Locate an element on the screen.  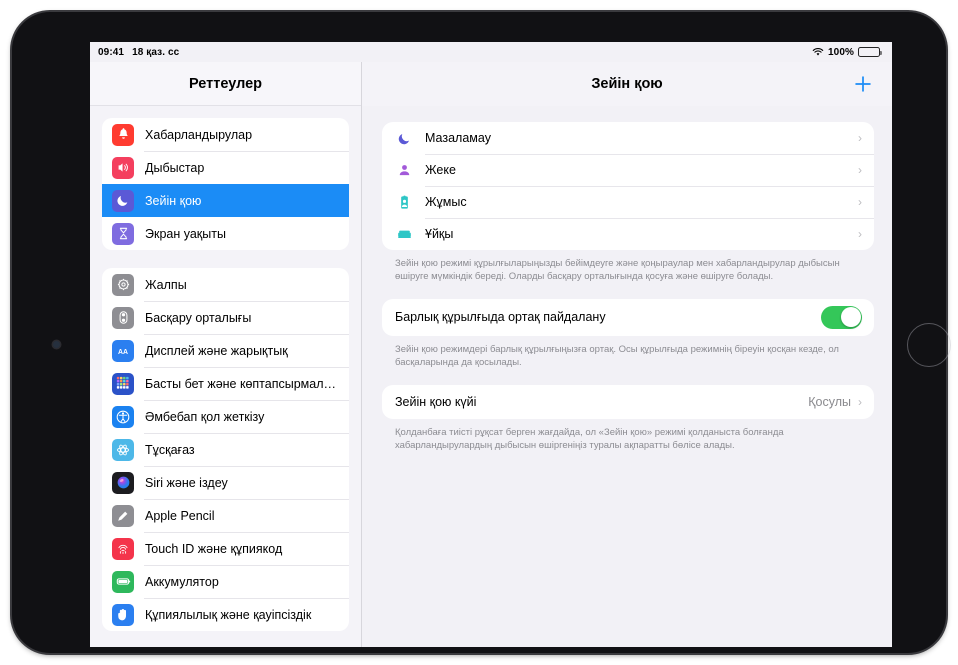
focus-row-personal: Жеке › is located at coordinates (628, 170).